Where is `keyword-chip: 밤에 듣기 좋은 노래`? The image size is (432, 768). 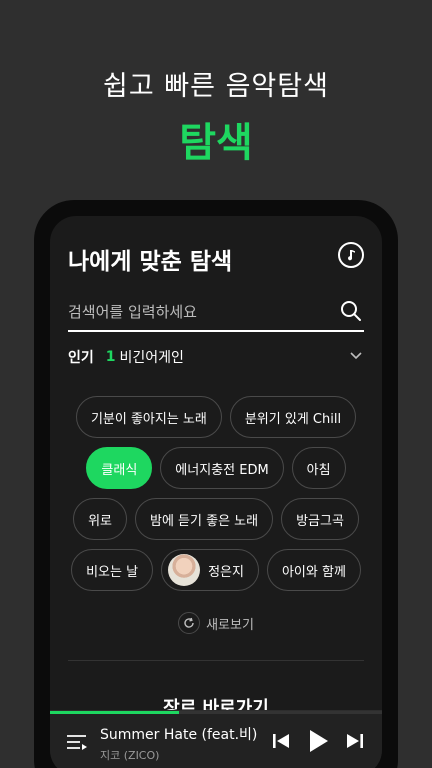 keyword-chip: 밤에 듣기 좋은 노래 is located at coordinates (204, 519).